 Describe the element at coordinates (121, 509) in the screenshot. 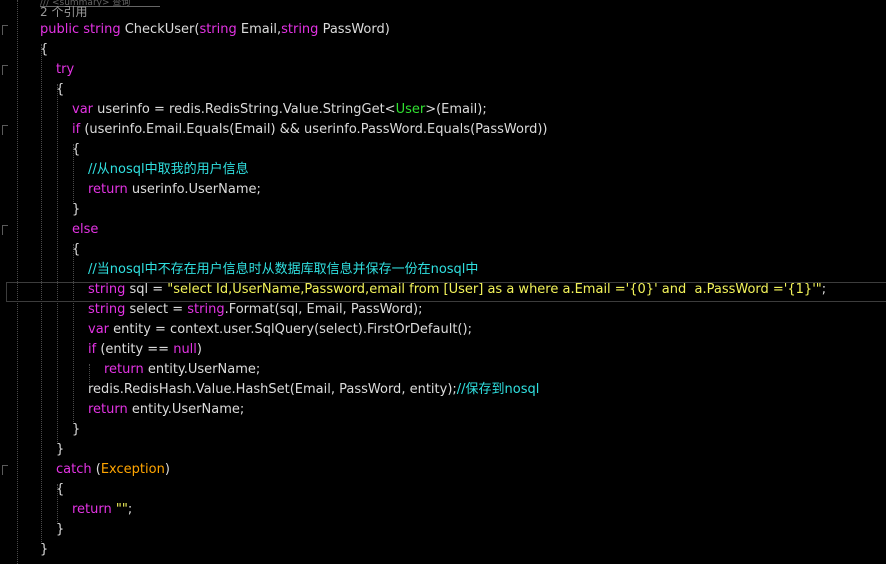

I see `string-literal: ""` at that location.